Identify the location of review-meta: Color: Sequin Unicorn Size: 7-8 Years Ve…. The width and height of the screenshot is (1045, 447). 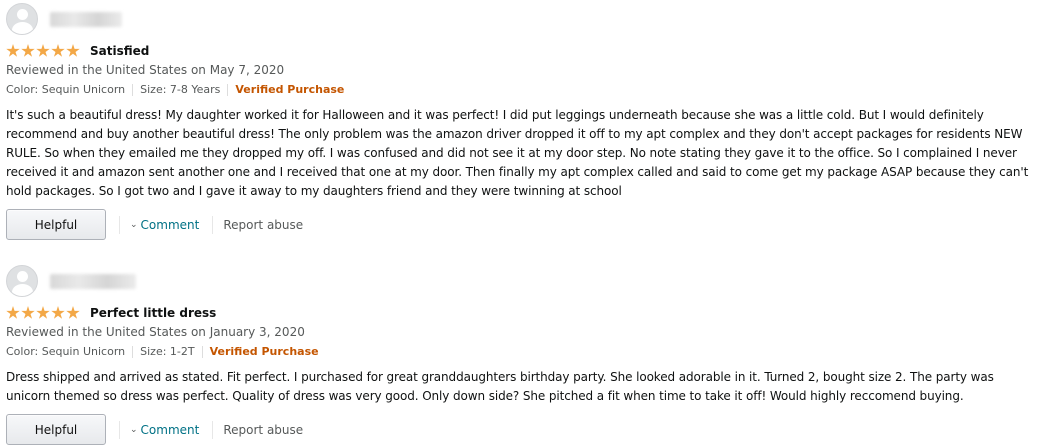
(175, 89).